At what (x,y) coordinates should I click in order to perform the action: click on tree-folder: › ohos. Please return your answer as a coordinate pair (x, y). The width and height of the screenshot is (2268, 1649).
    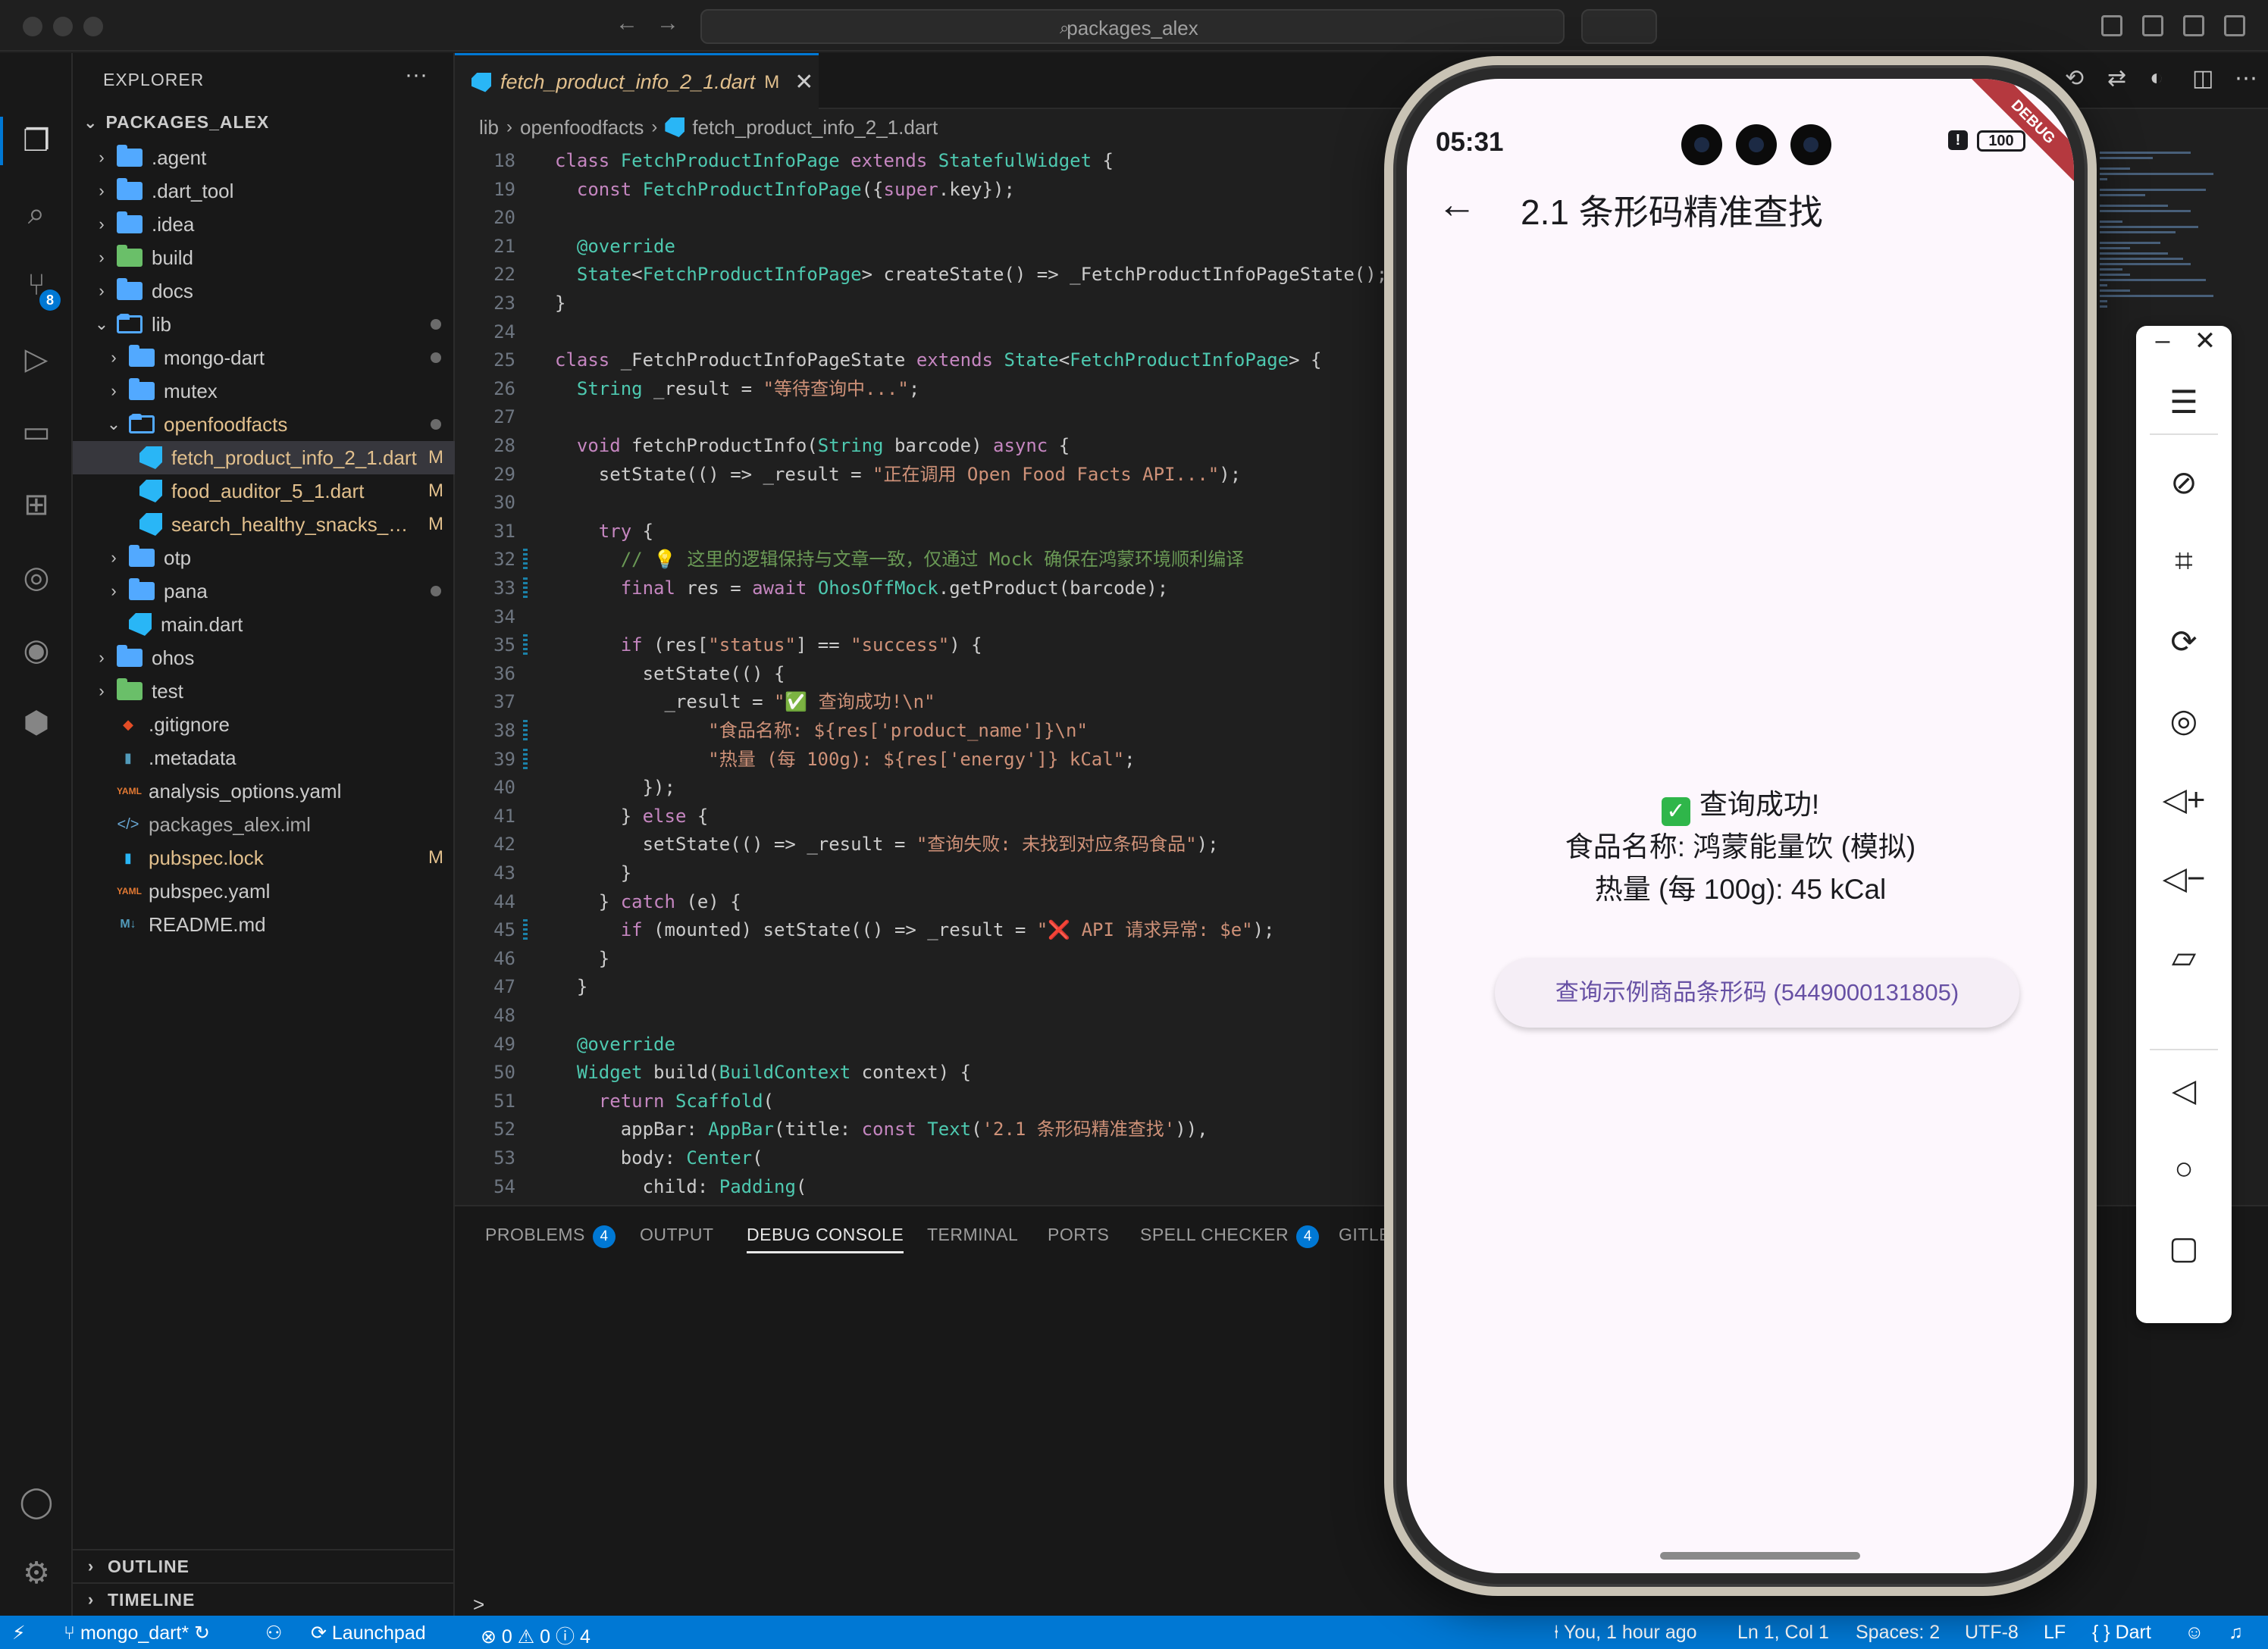
    Looking at the image, I should click on (264, 657).